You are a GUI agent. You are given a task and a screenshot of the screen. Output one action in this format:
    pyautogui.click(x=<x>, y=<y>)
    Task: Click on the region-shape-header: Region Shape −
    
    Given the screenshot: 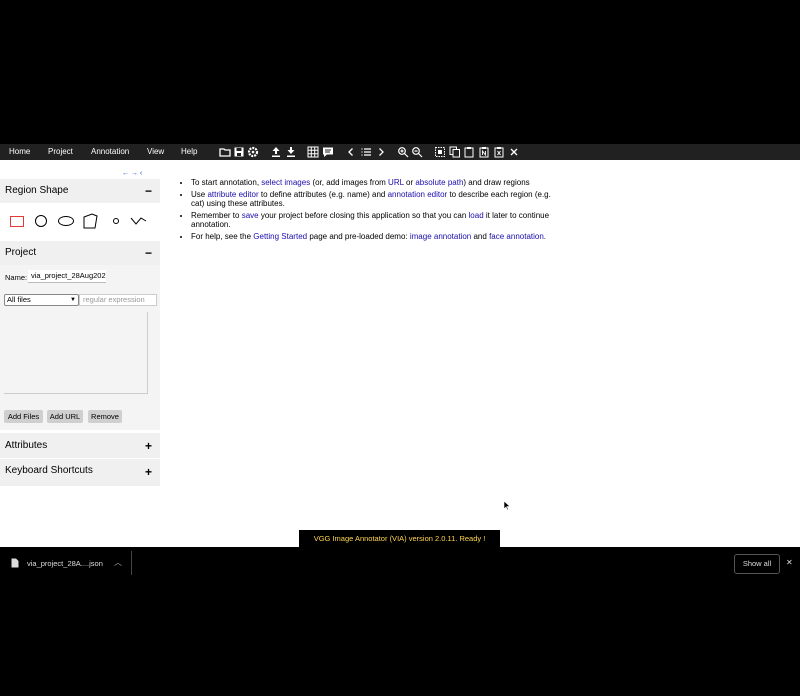 What is the action you would take?
    pyautogui.click(x=80, y=191)
    